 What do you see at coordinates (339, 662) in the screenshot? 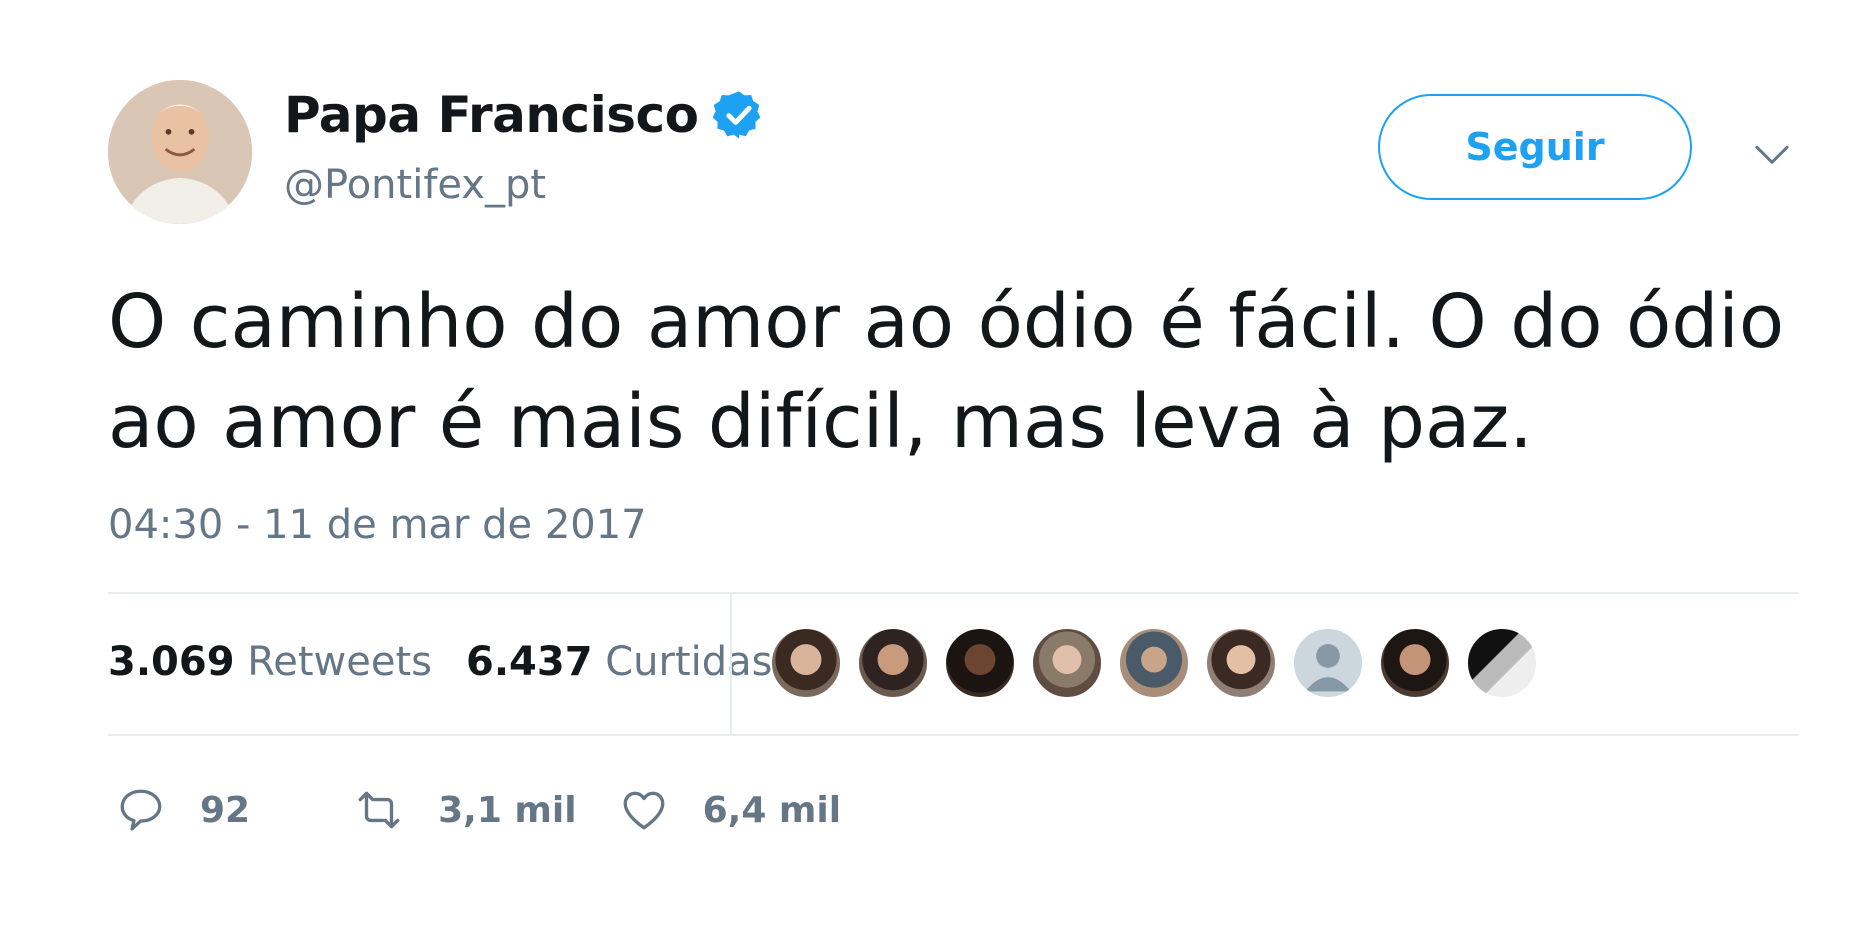
I see `retweets-label: Retweets` at bounding box center [339, 662].